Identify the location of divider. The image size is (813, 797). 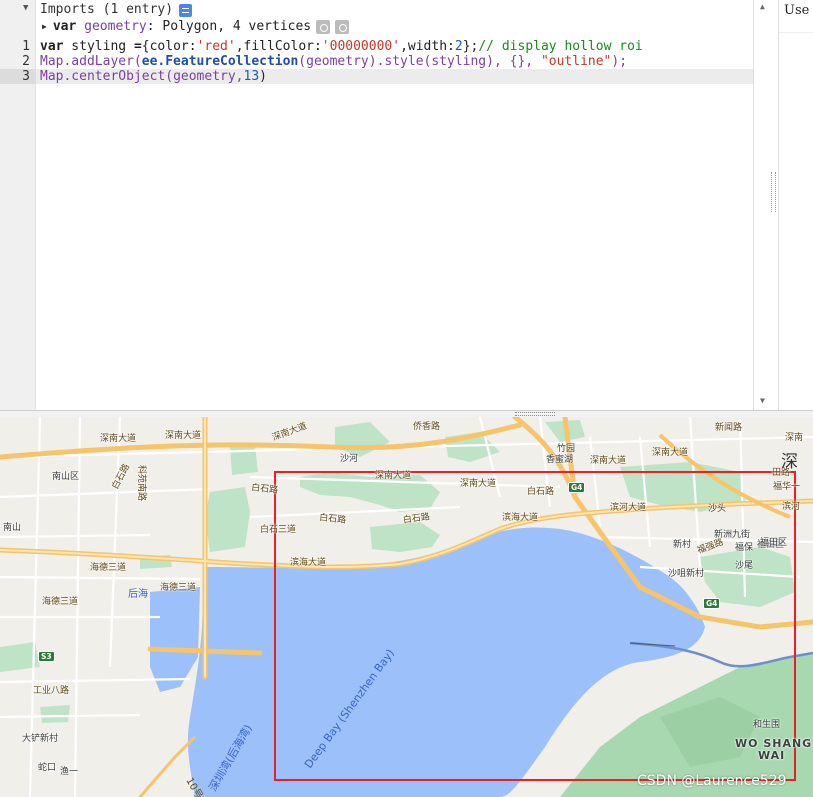
(796, 32).